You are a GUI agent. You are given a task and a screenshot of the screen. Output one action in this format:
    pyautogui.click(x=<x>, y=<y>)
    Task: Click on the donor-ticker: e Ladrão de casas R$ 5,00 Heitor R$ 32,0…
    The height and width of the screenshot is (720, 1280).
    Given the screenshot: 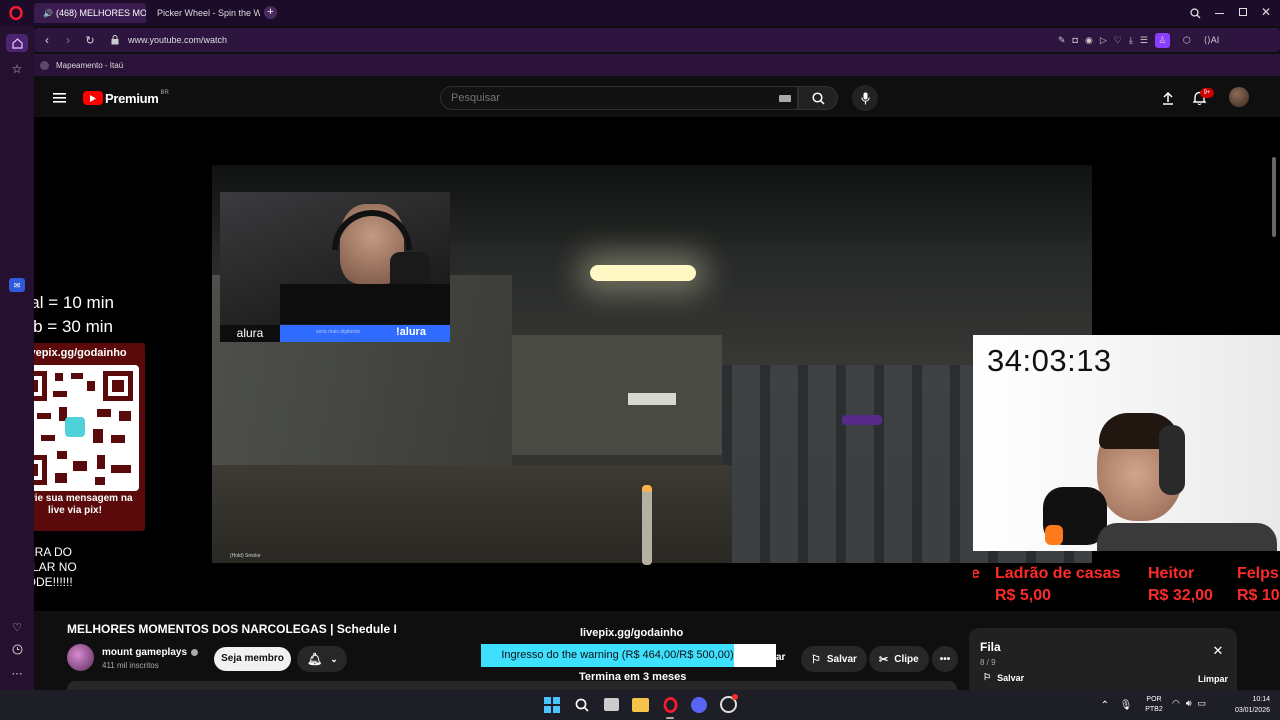 What is the action you would take?
    pyautogui.click(x=1126, y=587)
    